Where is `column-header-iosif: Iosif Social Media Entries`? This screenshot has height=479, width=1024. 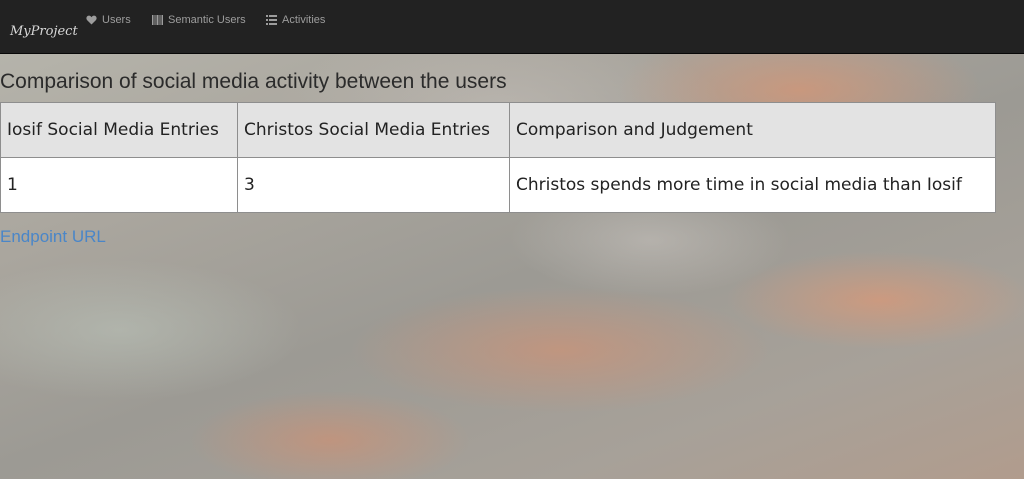
column-header-iosif: Iosif Social Media Entries is located at coordinates (119, 130).